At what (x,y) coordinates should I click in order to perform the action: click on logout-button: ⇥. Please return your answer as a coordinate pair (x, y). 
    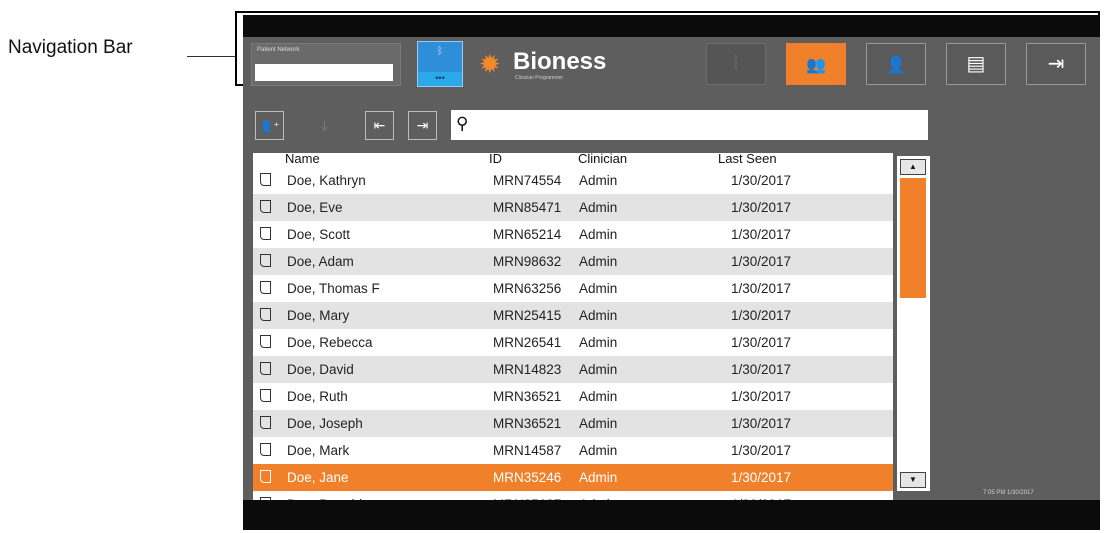
    Looking at the image, I should click on (1056, 64).